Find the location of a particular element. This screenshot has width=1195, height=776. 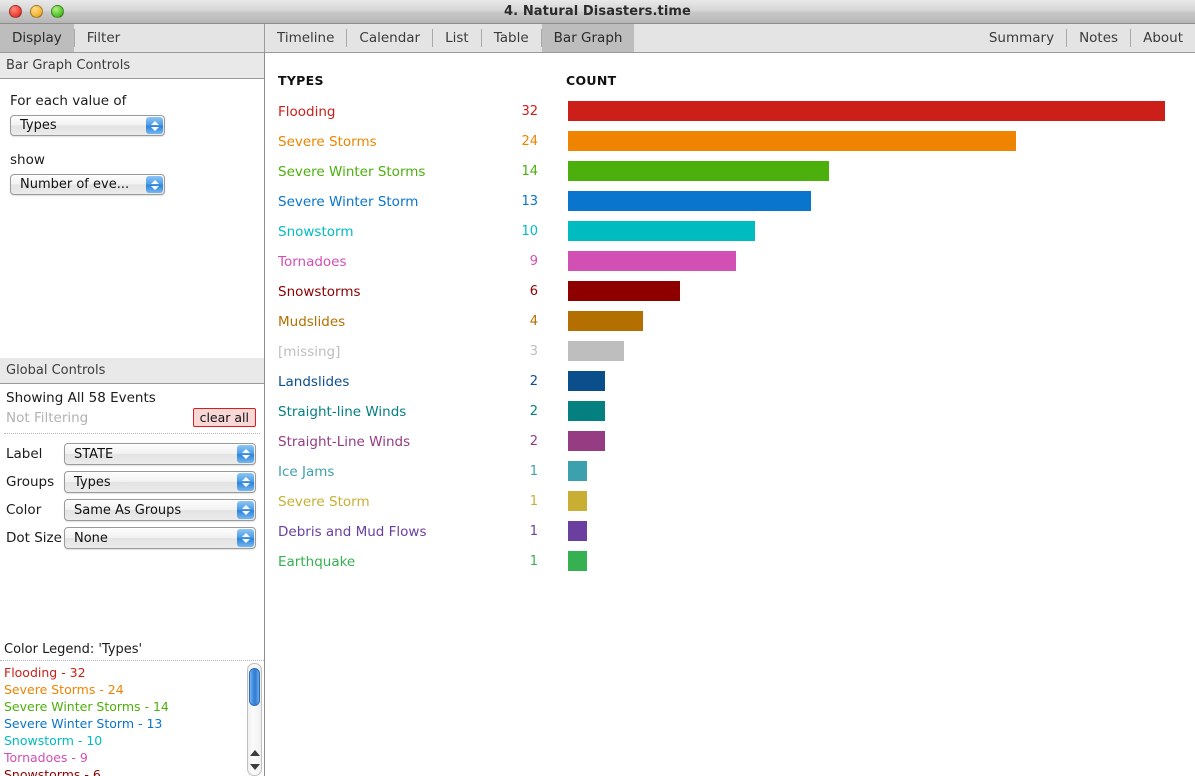

bar-graph-row: Severe Storms 24 is located at coordinates (730, 146).